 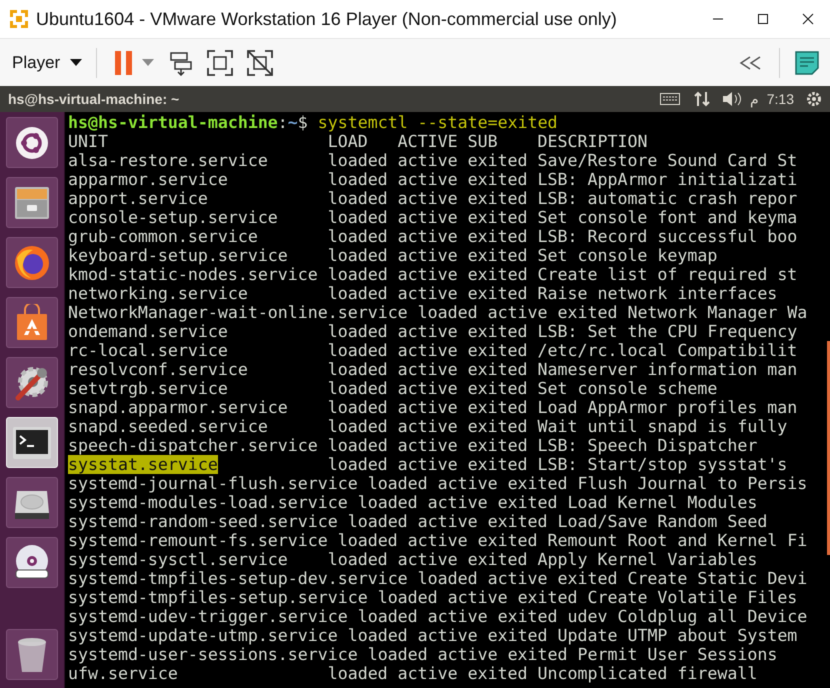 What do you see at coordinates (94, 99) in the screenshot?
I see `terminal-window-title: hs@hs-virtual-machine: ~` at bounding box center [94, 99].